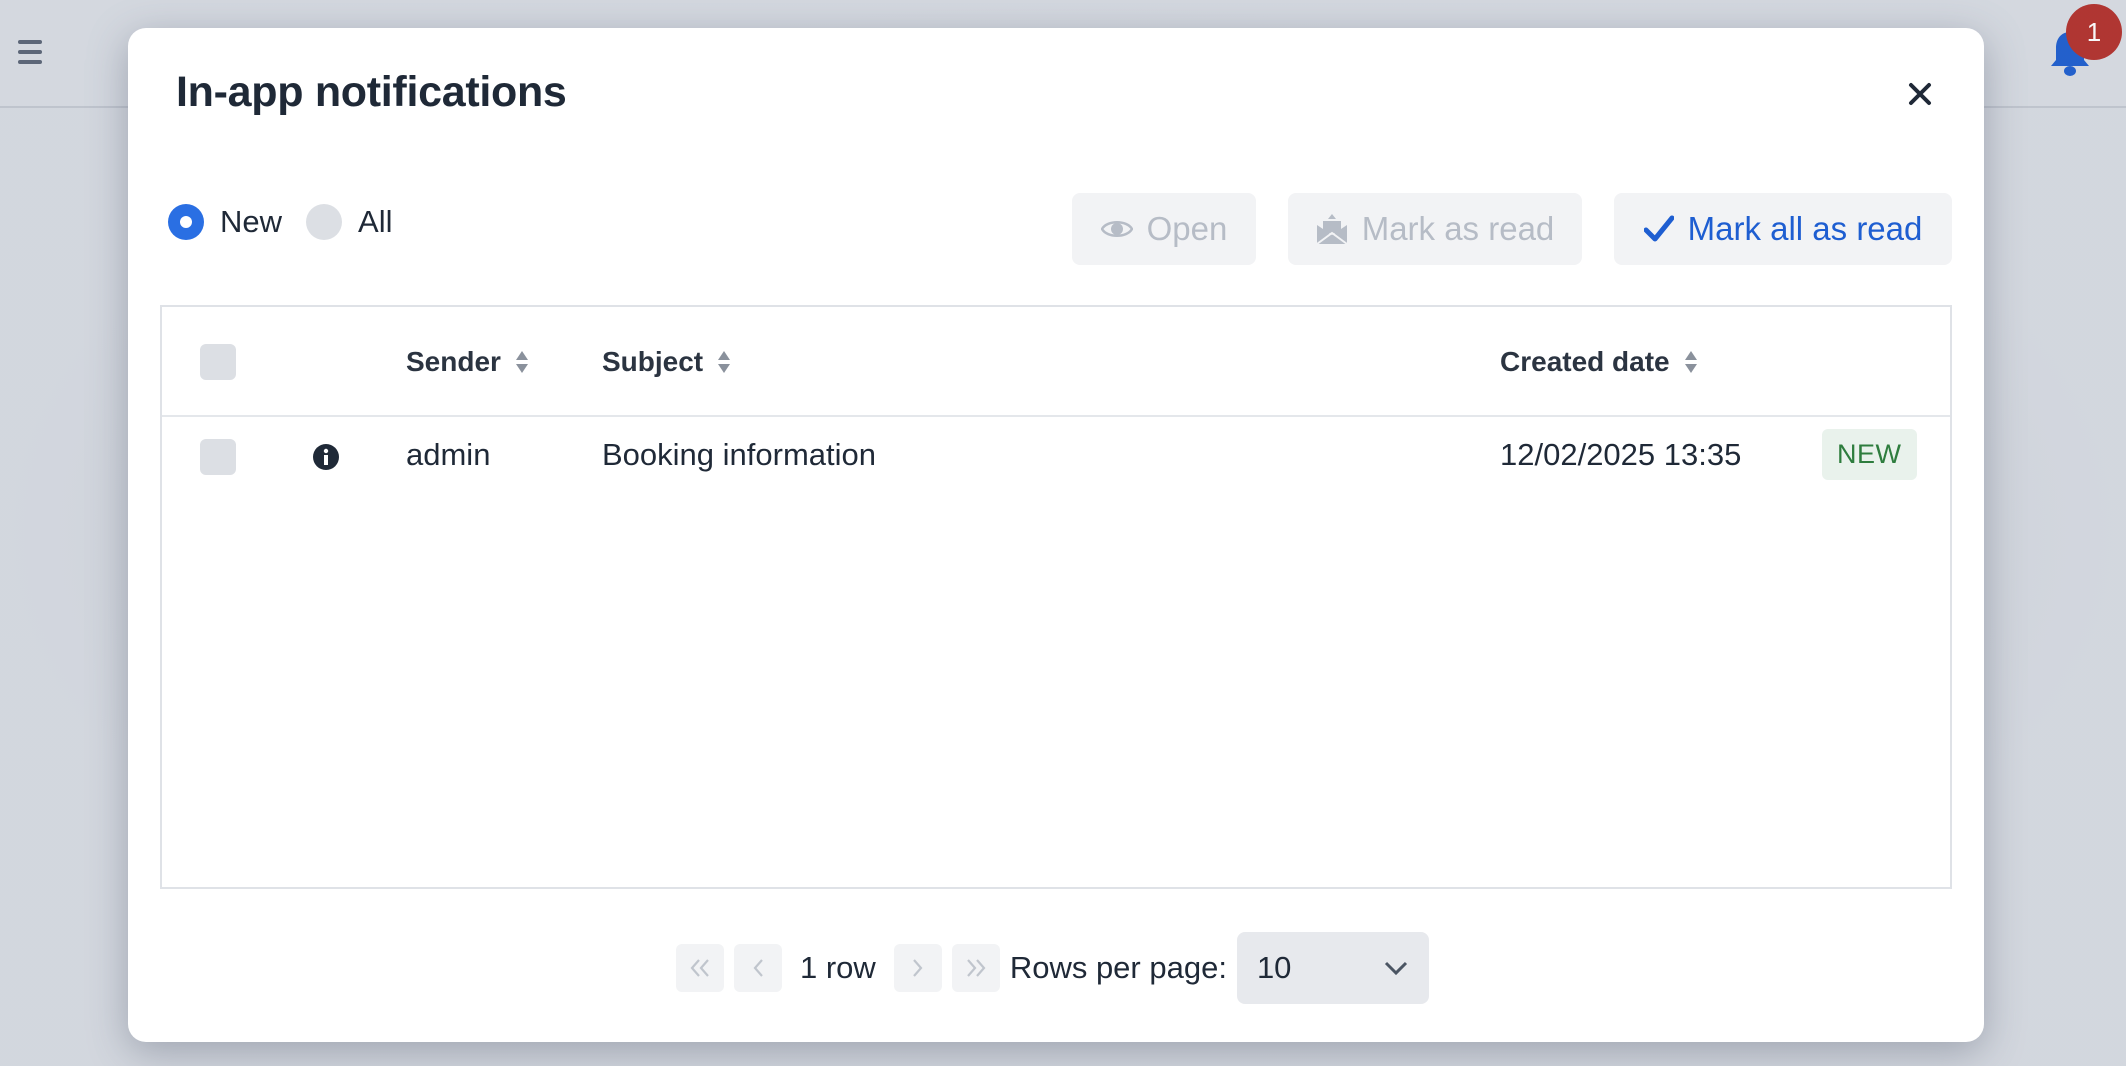 The width and height of the screenshot is (2126, 1066). I want to click on filter-new-label: New, so click(251, 221).